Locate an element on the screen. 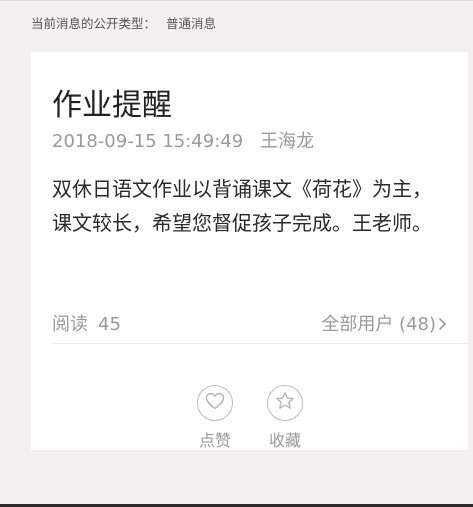  message-author: 王海龙 is located at coordinates (287, 141).